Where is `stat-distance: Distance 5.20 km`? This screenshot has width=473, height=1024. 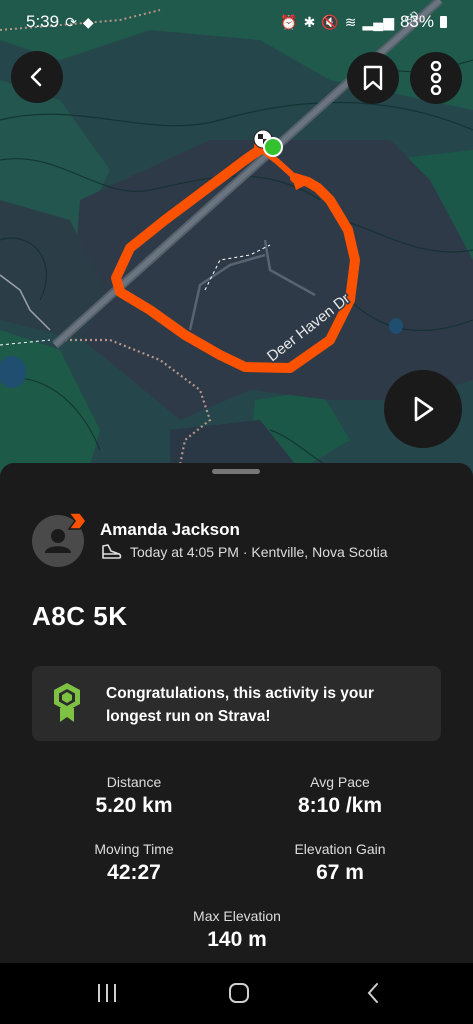
stat-distance: Distance 5.20 km is located at coordinates (134, 796).